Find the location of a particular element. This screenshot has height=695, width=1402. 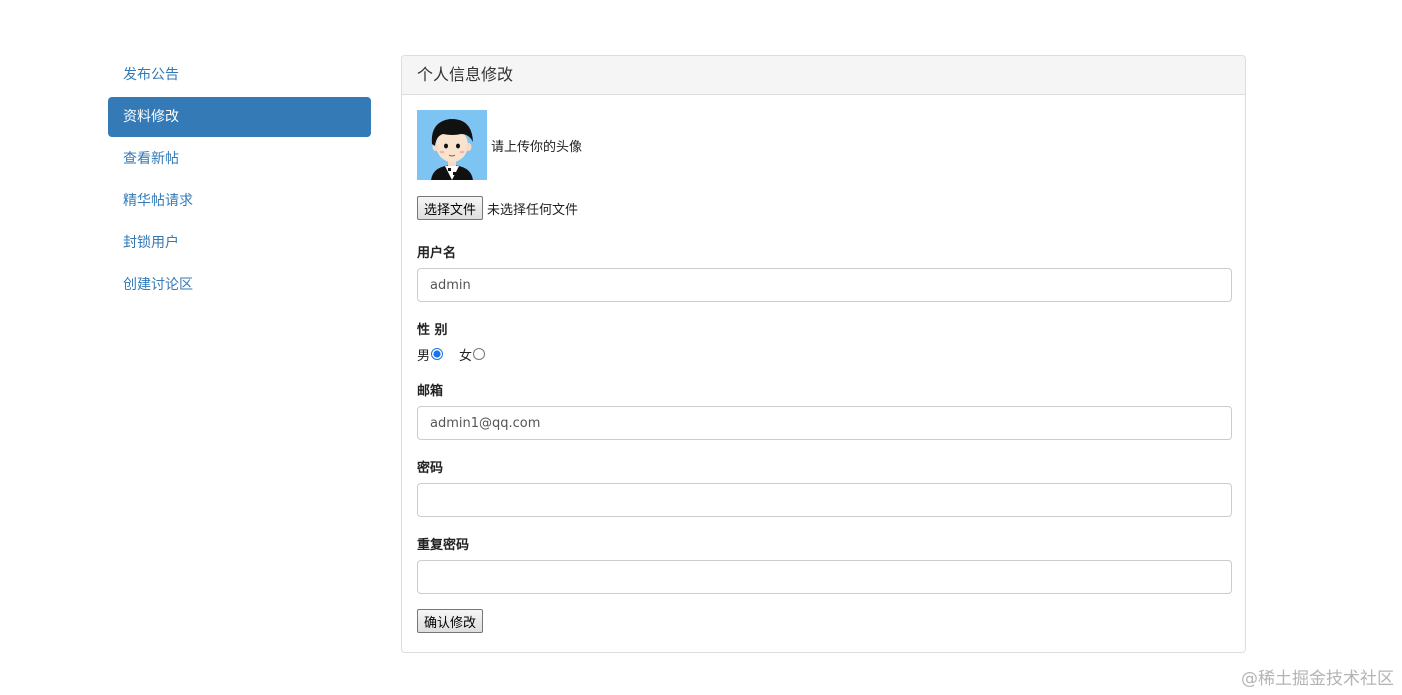

password-group: 密码 is located at coordinates (824, 487).